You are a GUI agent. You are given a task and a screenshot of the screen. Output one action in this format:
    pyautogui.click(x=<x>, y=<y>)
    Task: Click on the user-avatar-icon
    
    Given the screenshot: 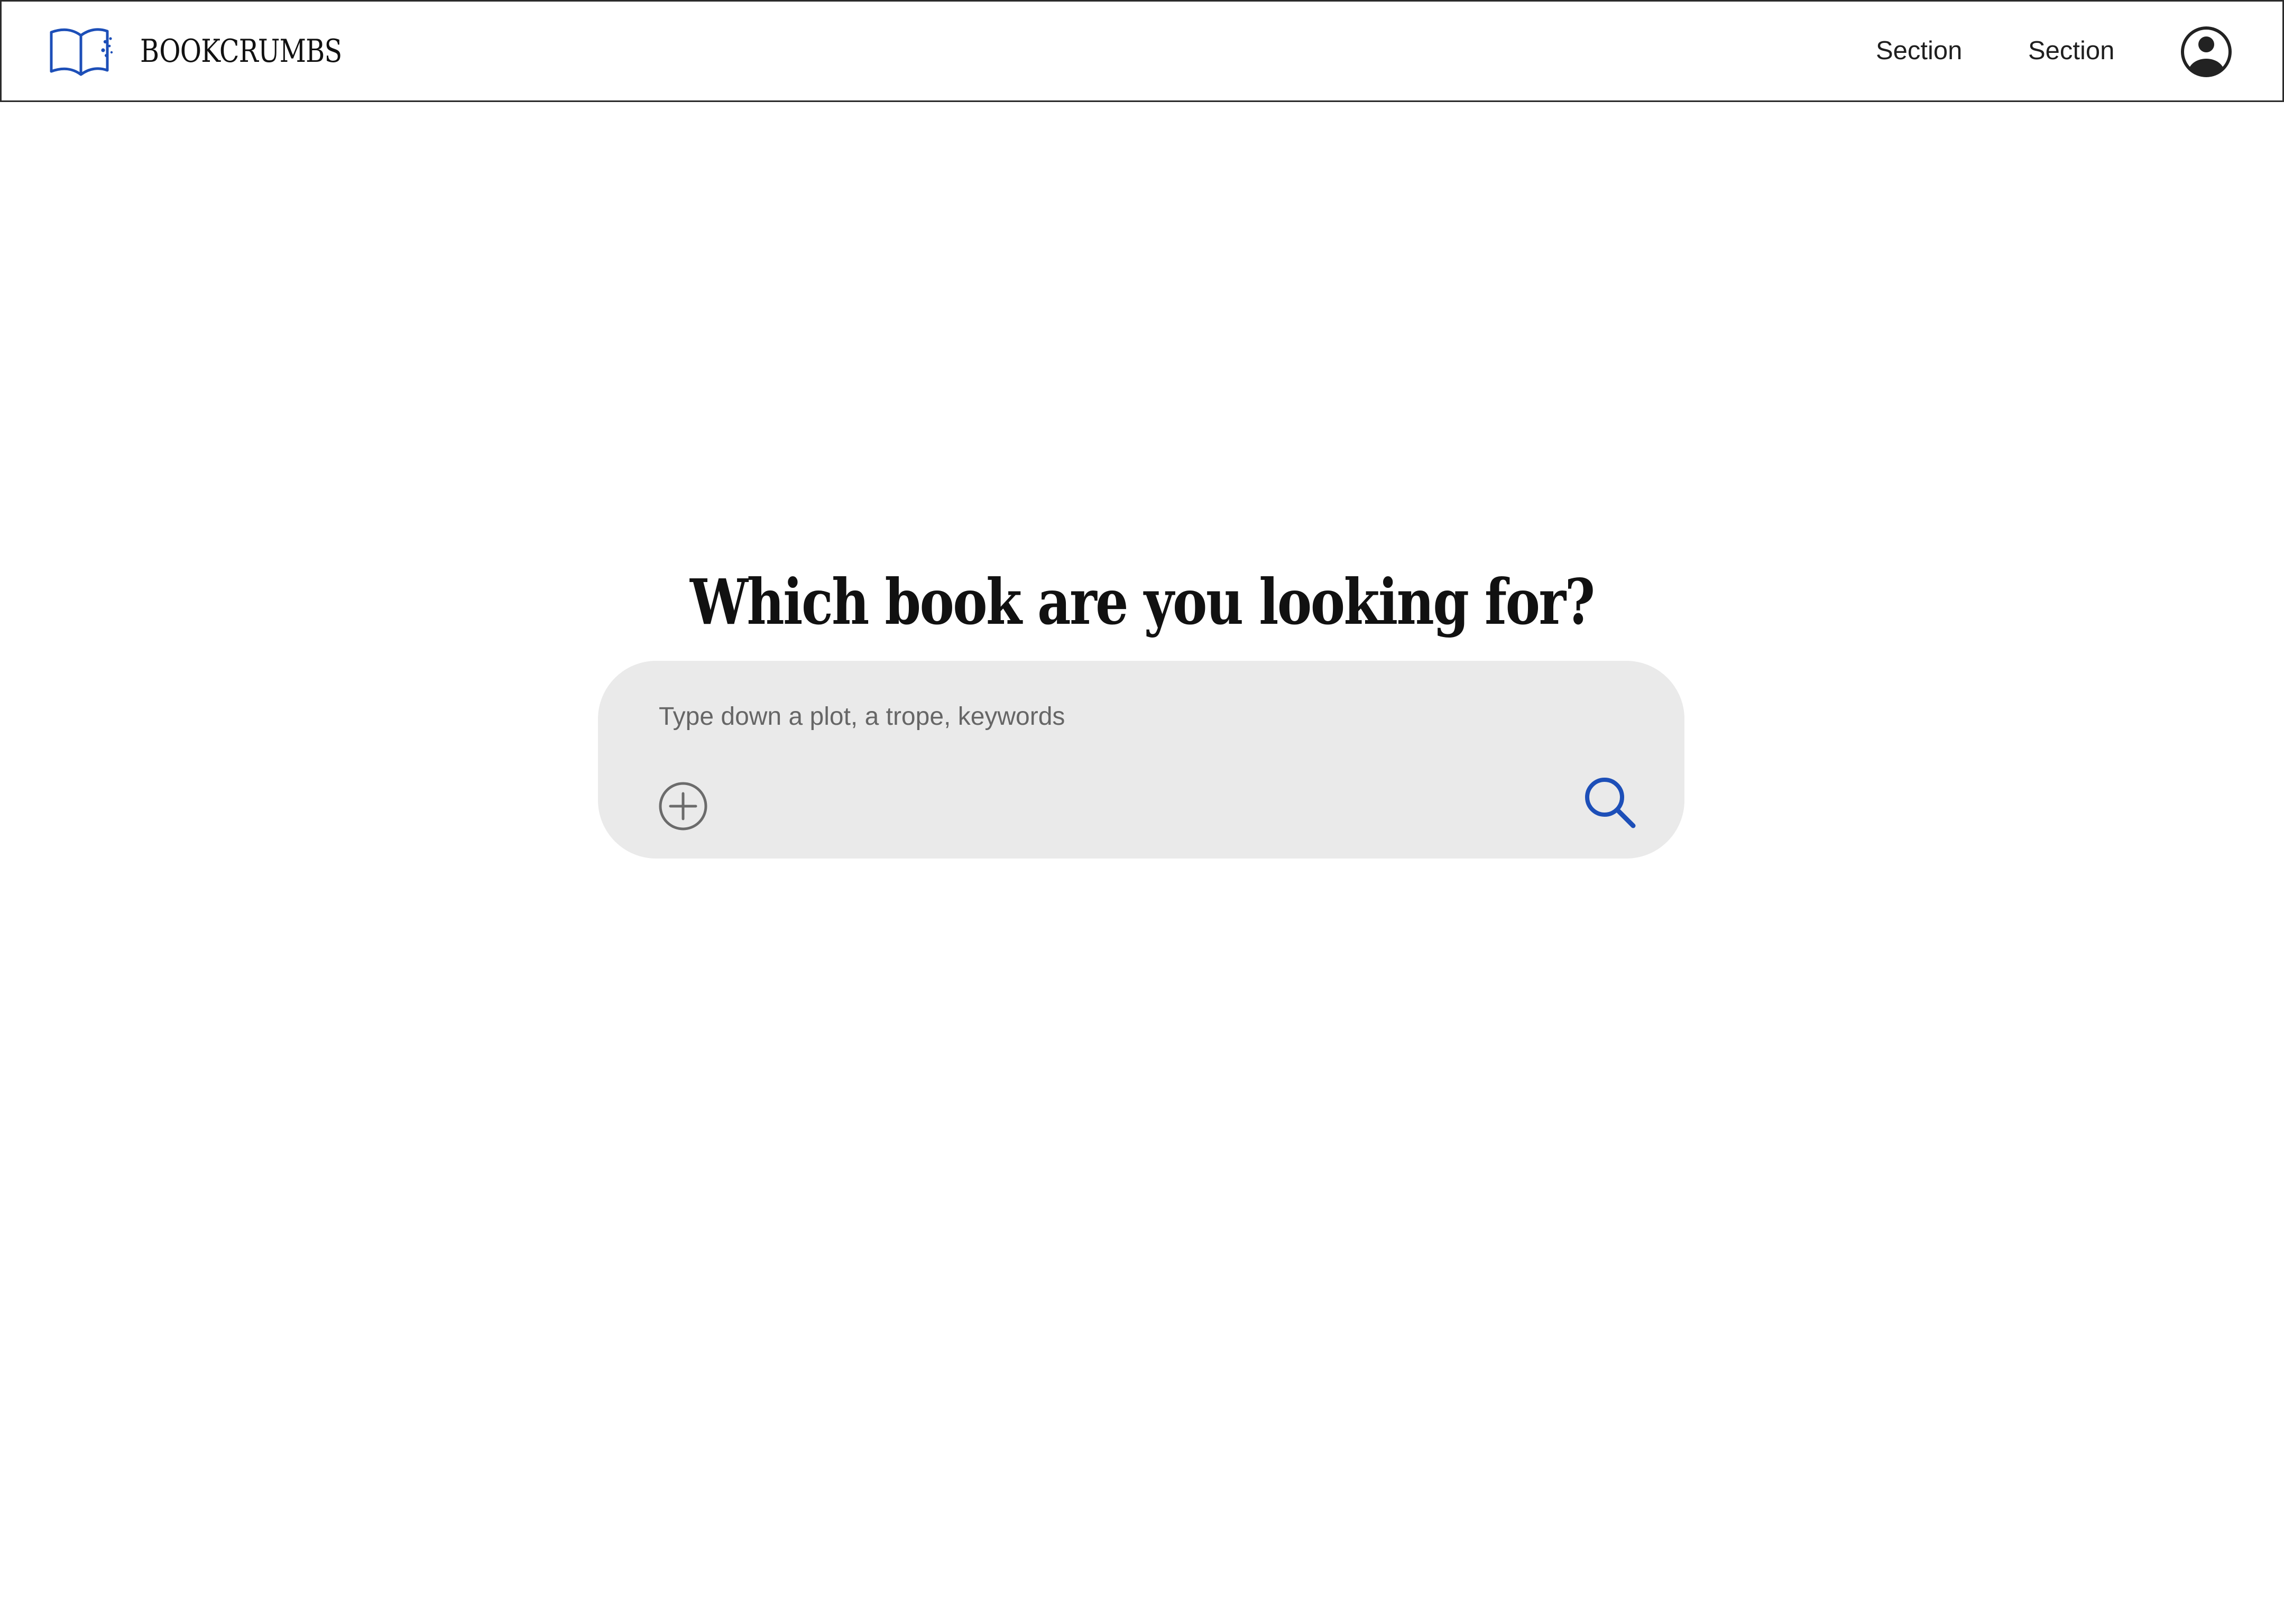 What is the action you would take?
    pyautogui.click(x=2206, y=52)
    